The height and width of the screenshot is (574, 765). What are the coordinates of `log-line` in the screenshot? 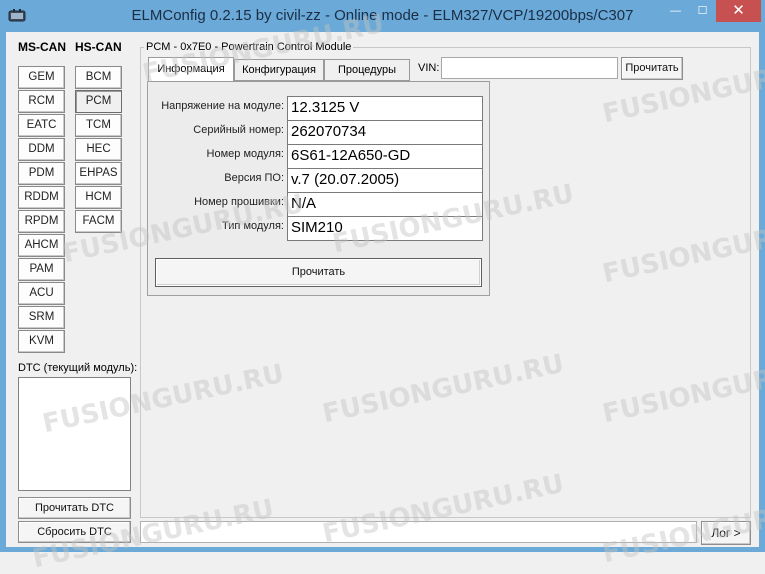 It's located at (418, 532).